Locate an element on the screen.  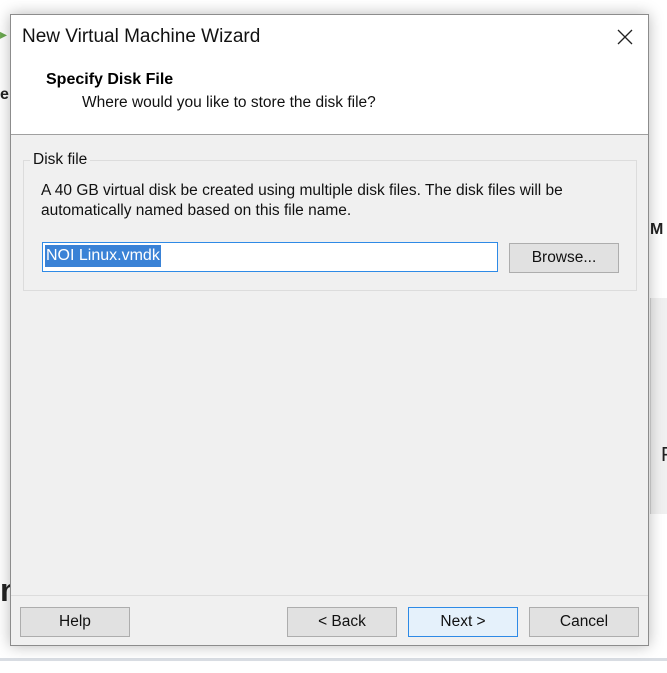
close-icon is located at coordinates (625, 37).